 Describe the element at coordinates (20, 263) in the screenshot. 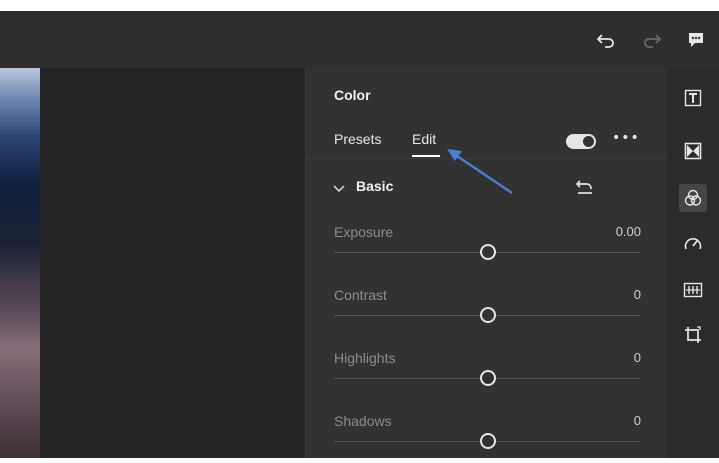

I see `photo-preview` at that location.